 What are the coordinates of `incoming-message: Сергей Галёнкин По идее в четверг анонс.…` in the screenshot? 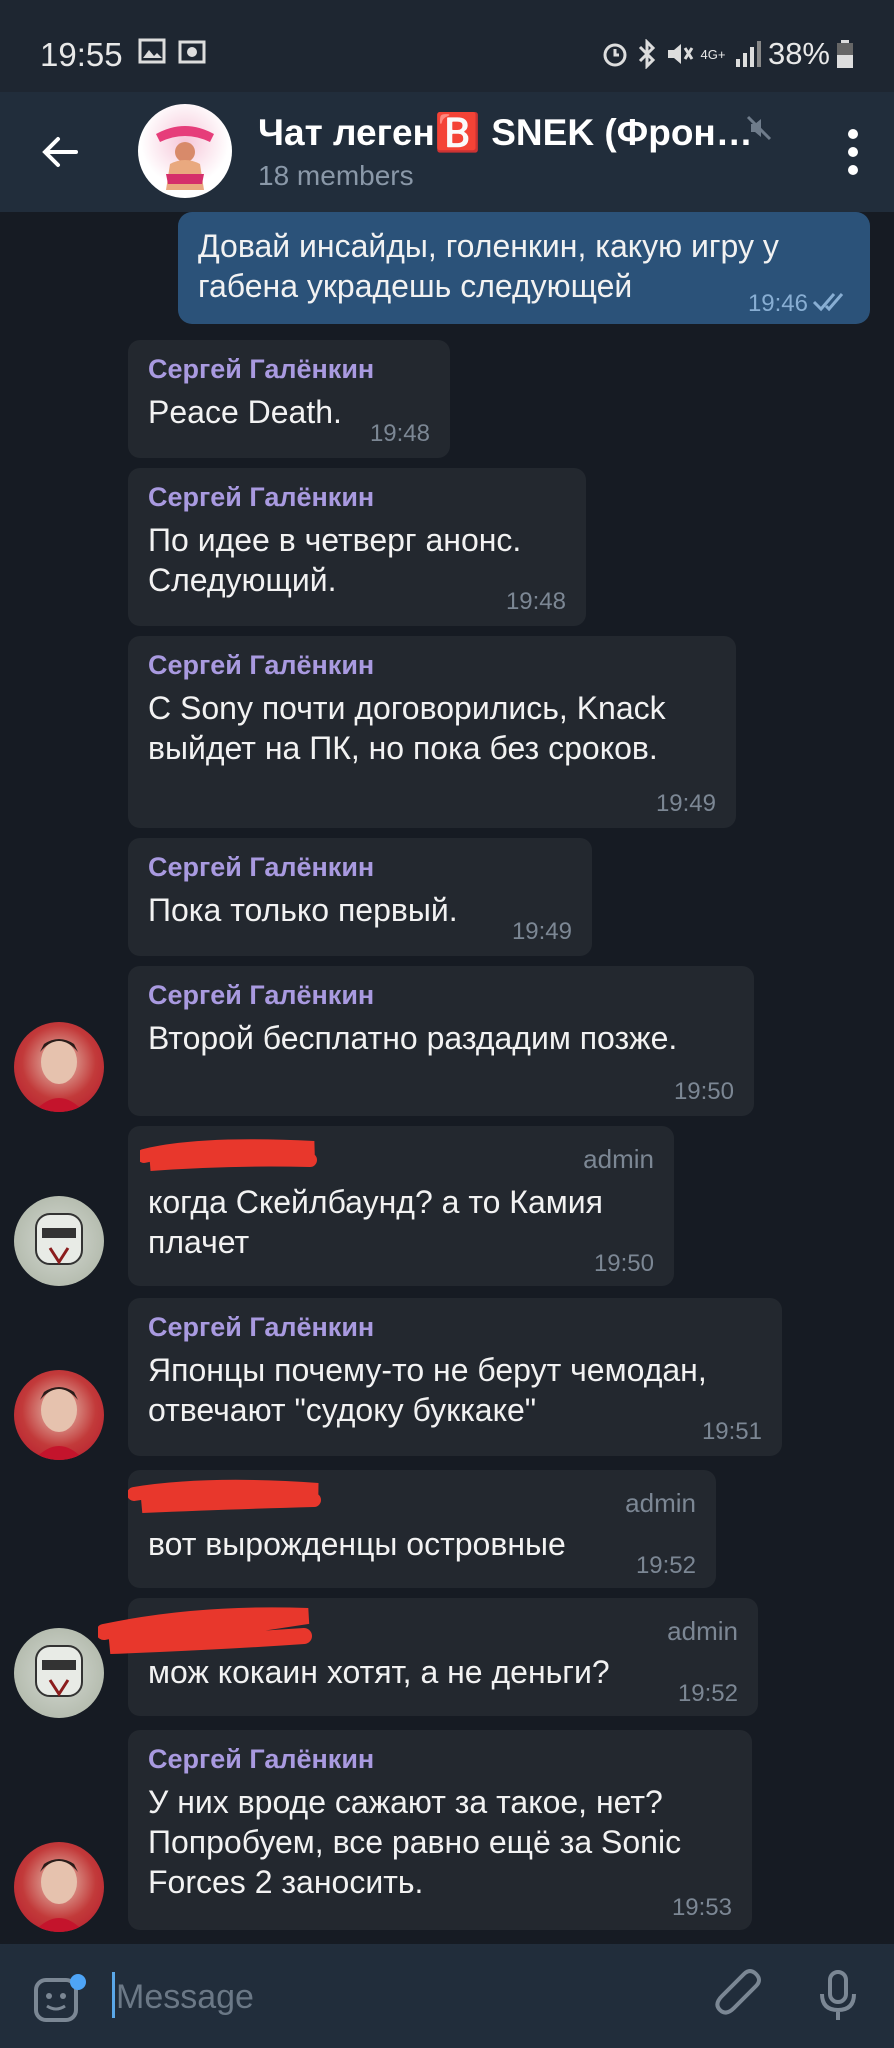 It's located at (357, 547).